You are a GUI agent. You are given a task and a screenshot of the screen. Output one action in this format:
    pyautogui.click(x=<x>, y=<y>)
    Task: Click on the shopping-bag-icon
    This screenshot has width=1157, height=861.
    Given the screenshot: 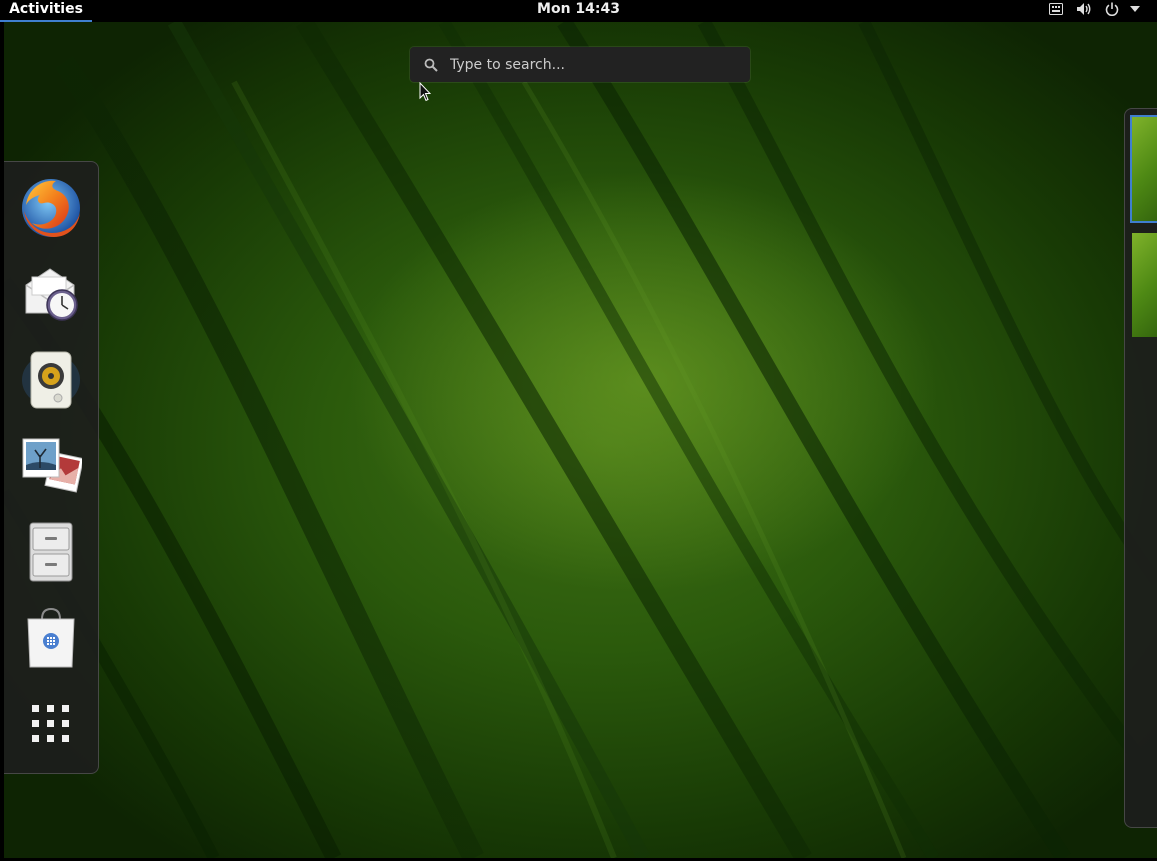 What is the action you would take?
    pyautogui.click(x=51, y=637)
    